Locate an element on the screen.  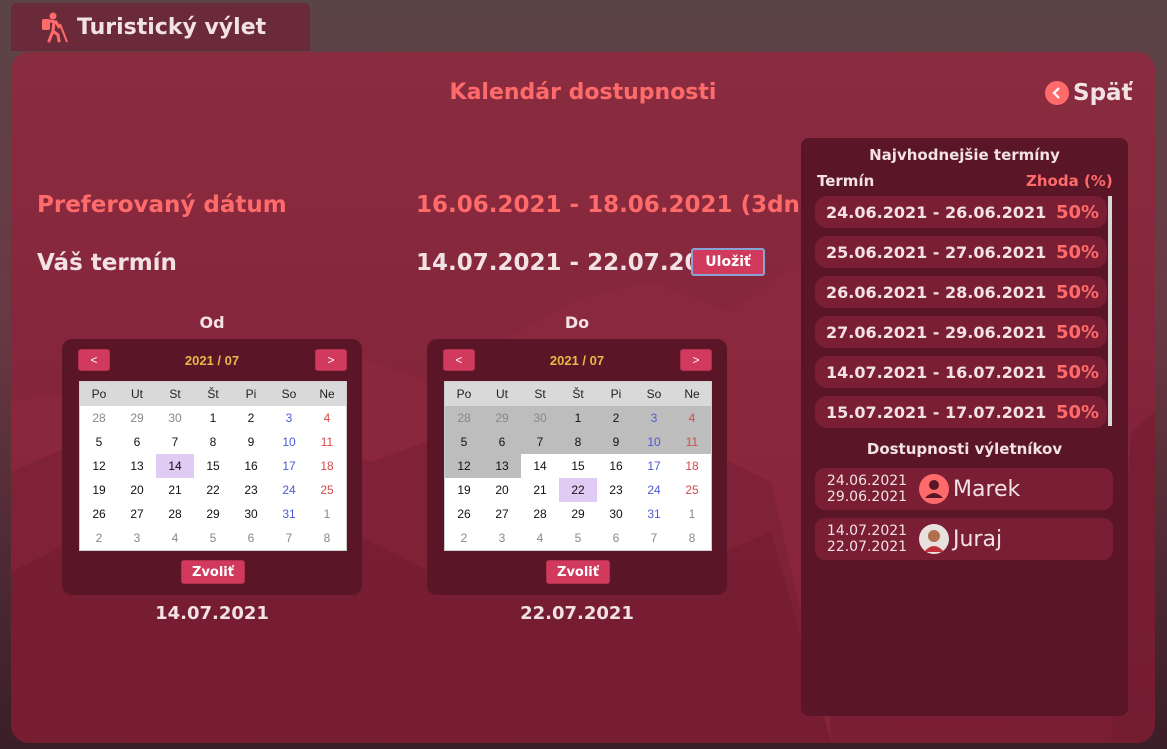
term-range: 27.06.2021 - 29.06.2021 is located at coordinates (936, 332).